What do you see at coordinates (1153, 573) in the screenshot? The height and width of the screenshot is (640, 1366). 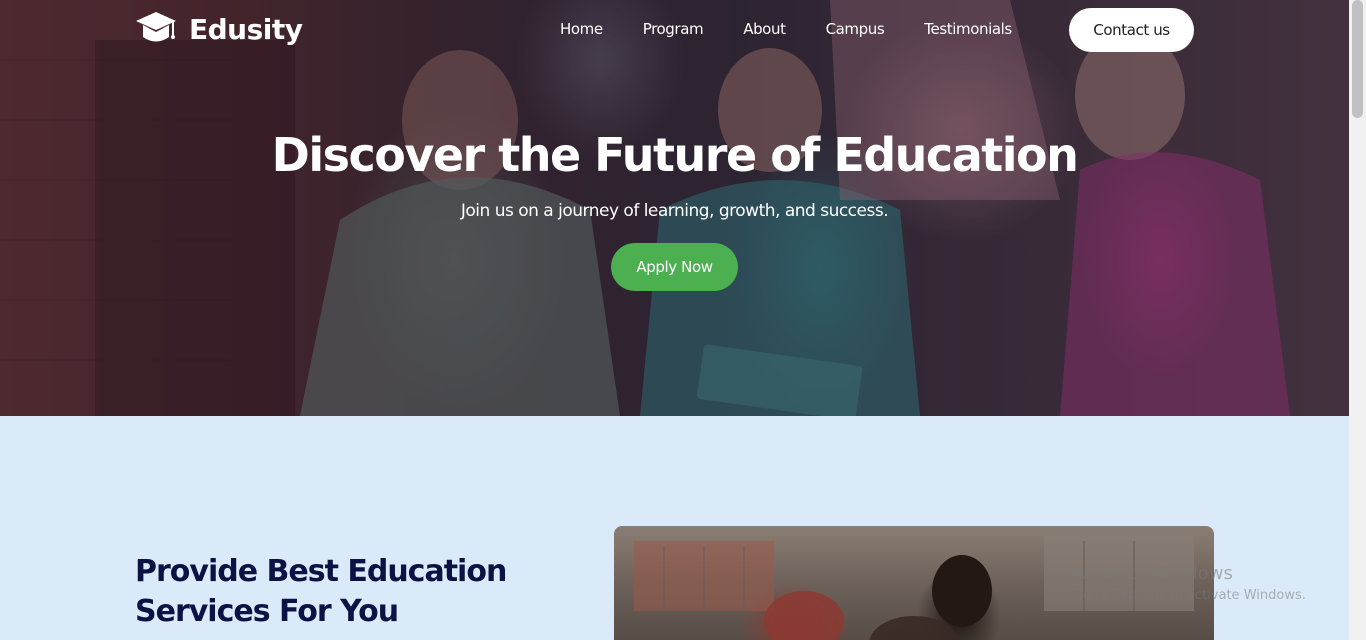 I see `watermark-title: Activate Windows` at bounding box center [1153, 573].